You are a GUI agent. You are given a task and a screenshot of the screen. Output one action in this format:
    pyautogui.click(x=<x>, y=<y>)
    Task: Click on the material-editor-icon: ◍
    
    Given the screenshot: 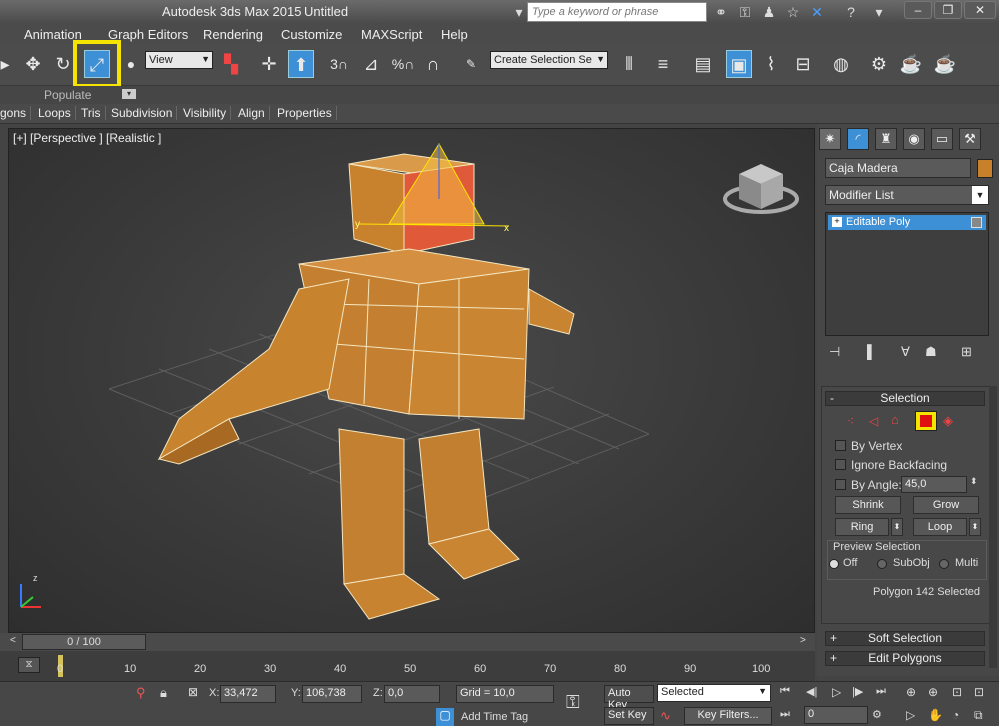 What is the action you would take?
    pyautogui.click(x=841, y=64)
    